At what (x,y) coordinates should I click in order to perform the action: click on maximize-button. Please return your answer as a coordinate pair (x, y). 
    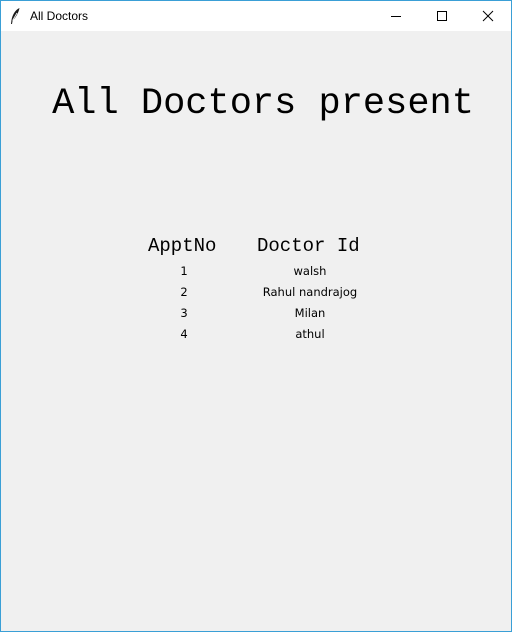
    Looking at the image, I should click on (442, 16).